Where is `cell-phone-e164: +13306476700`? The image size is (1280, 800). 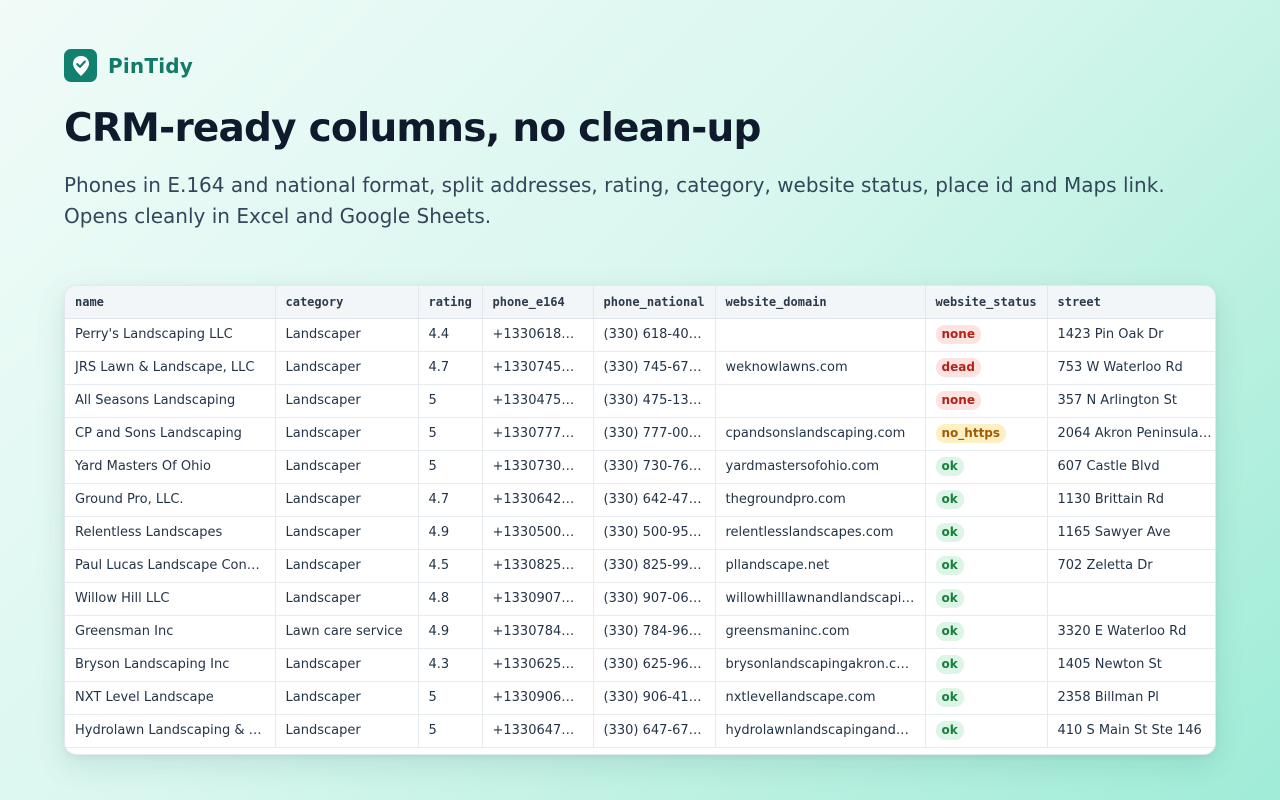 cell-phone-e164: +13306476700 is located at coordinates (538, 731).